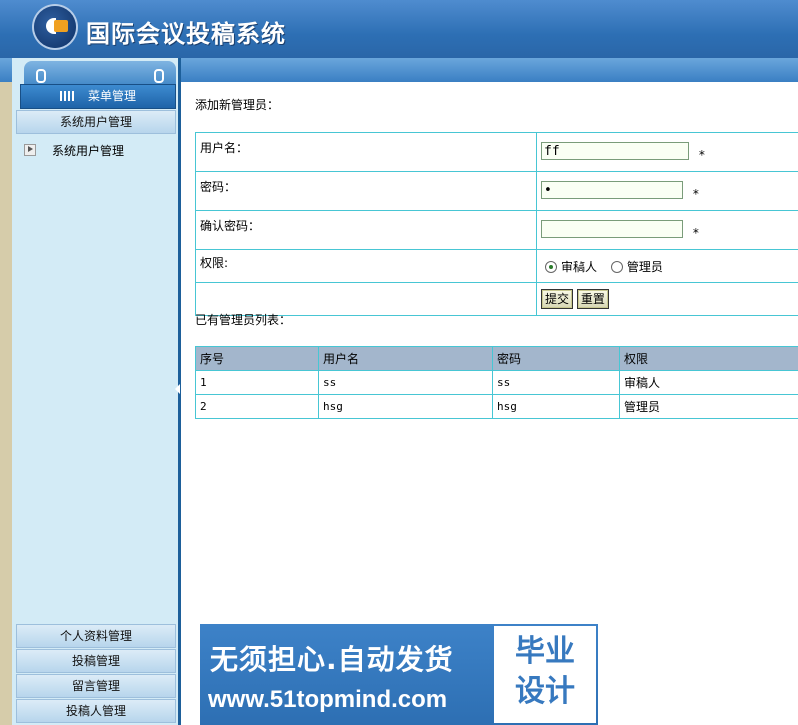  What do you see at coordinates (332, 659) in the screenshot?
I see `watermark-text: 无须担心.自动发货` at bounding box center [332, 659].